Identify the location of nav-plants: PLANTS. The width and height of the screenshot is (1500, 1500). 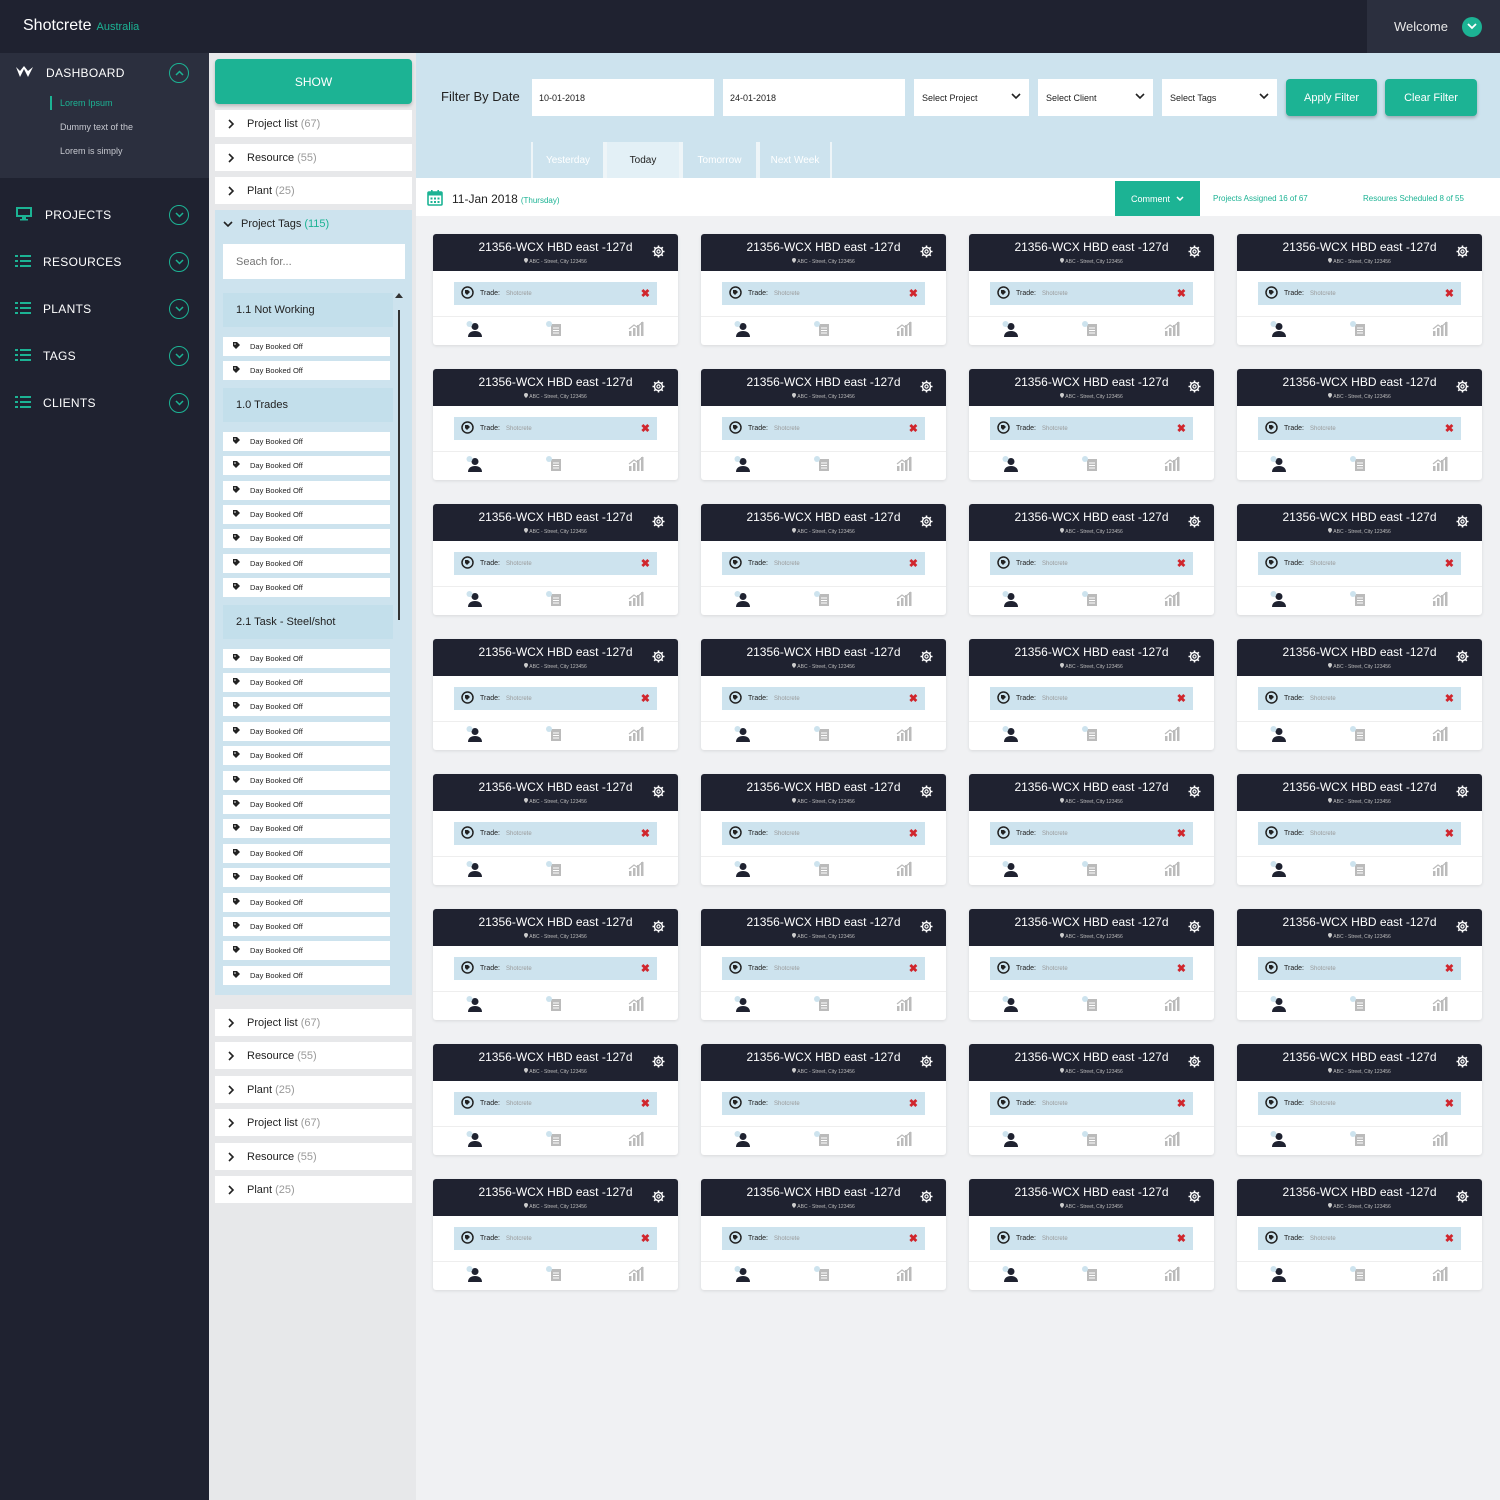
(104, 309).